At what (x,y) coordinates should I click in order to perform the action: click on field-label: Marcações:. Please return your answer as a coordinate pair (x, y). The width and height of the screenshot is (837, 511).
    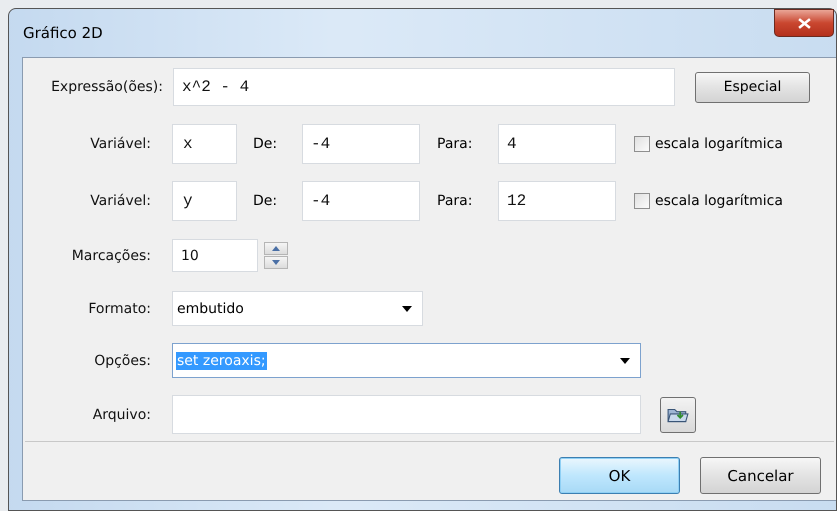
    Looking at the image, I should click on (111, 256).